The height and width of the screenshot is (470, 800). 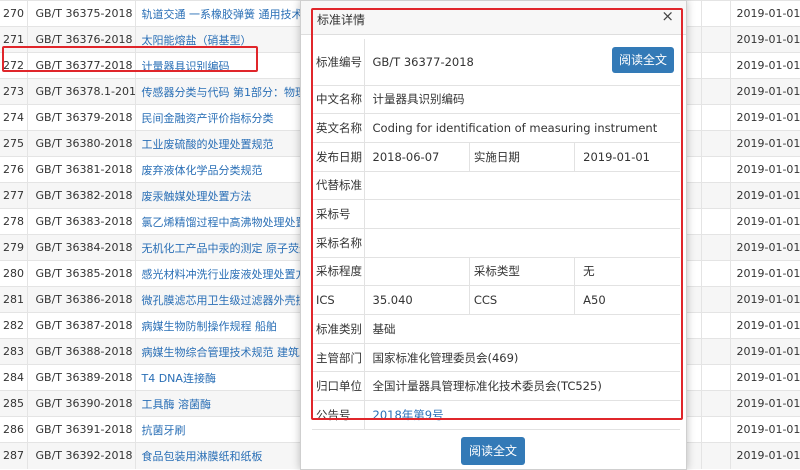 What do you see at coordinates (13, 39) in the screenshot?
I see `row-number: 271` at bounding box center [13, 39].